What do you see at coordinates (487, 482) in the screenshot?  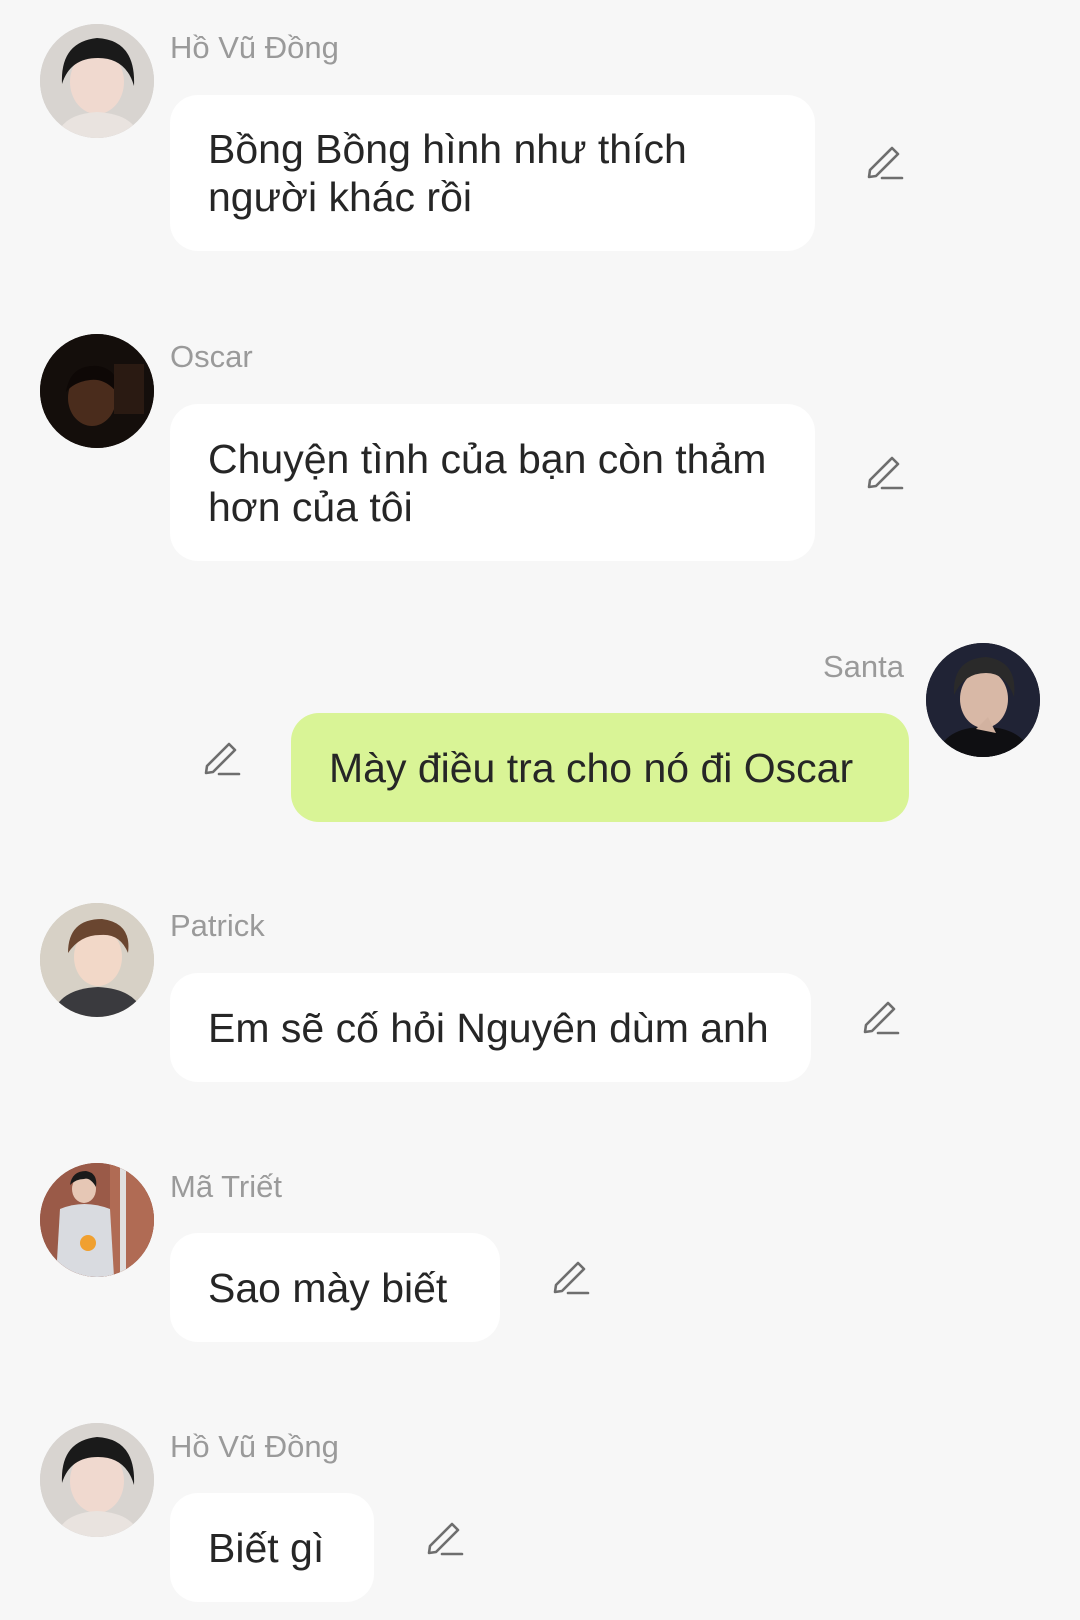 I see `message-text: Chuyện tình của bạn còn thảm hơn của tôi` at bounding box center [487, 482].